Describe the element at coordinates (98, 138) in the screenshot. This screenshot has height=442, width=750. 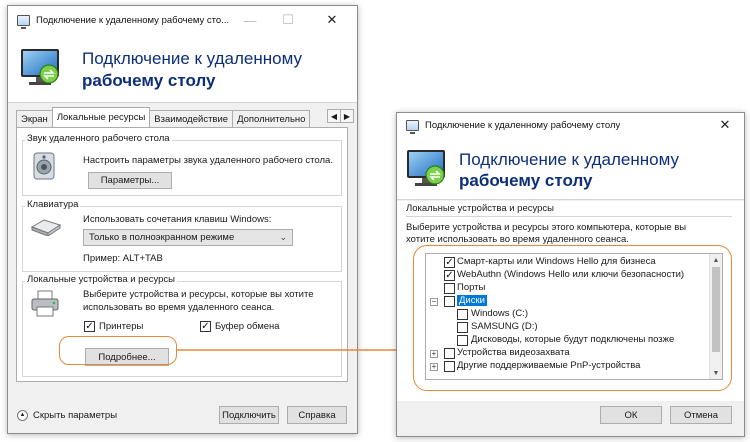
I see `sound-group-label: Звук удаленного рабочего стола` at that location.